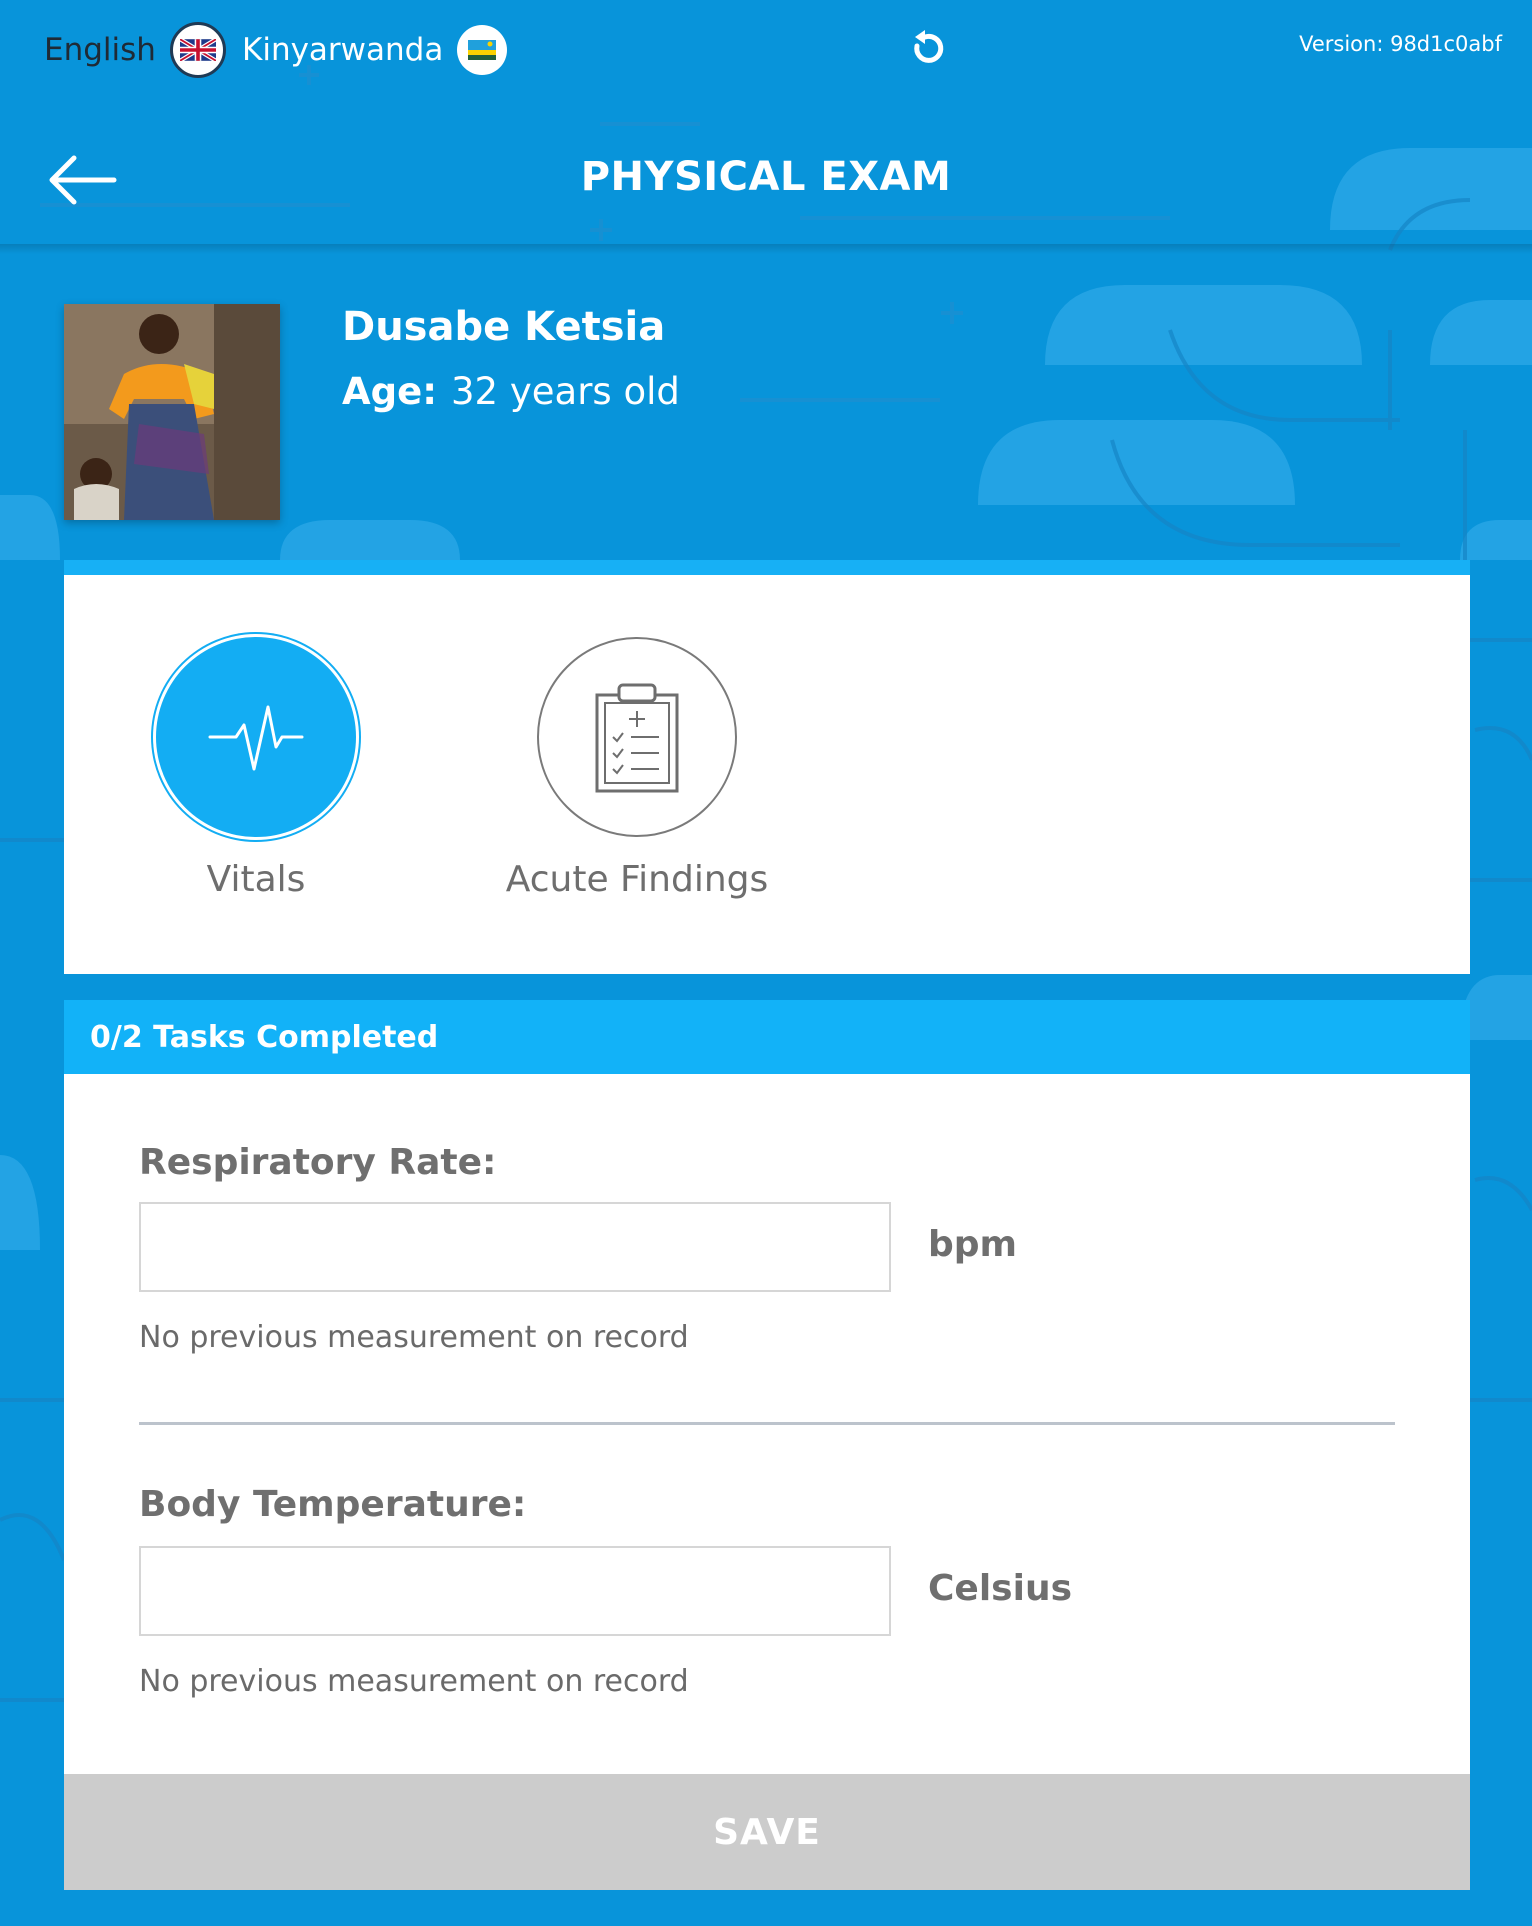  Describe the element at coordinates (766, 249) in the screenshot. I see `header-shadow` at that location.